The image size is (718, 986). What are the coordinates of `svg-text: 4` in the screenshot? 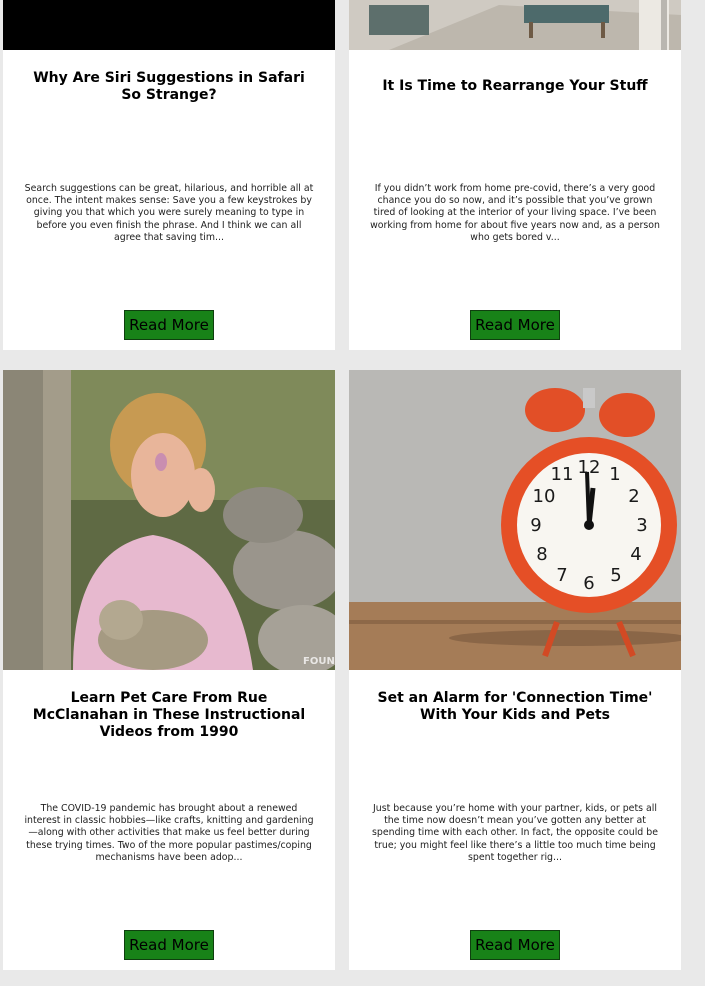 It's located at (635, 554).